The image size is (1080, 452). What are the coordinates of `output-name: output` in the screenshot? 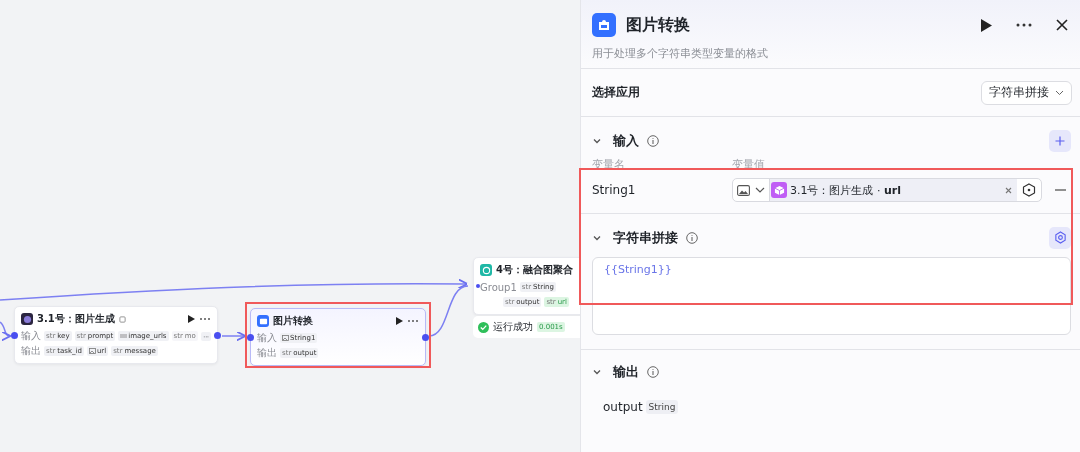 It's located at (623, 407).